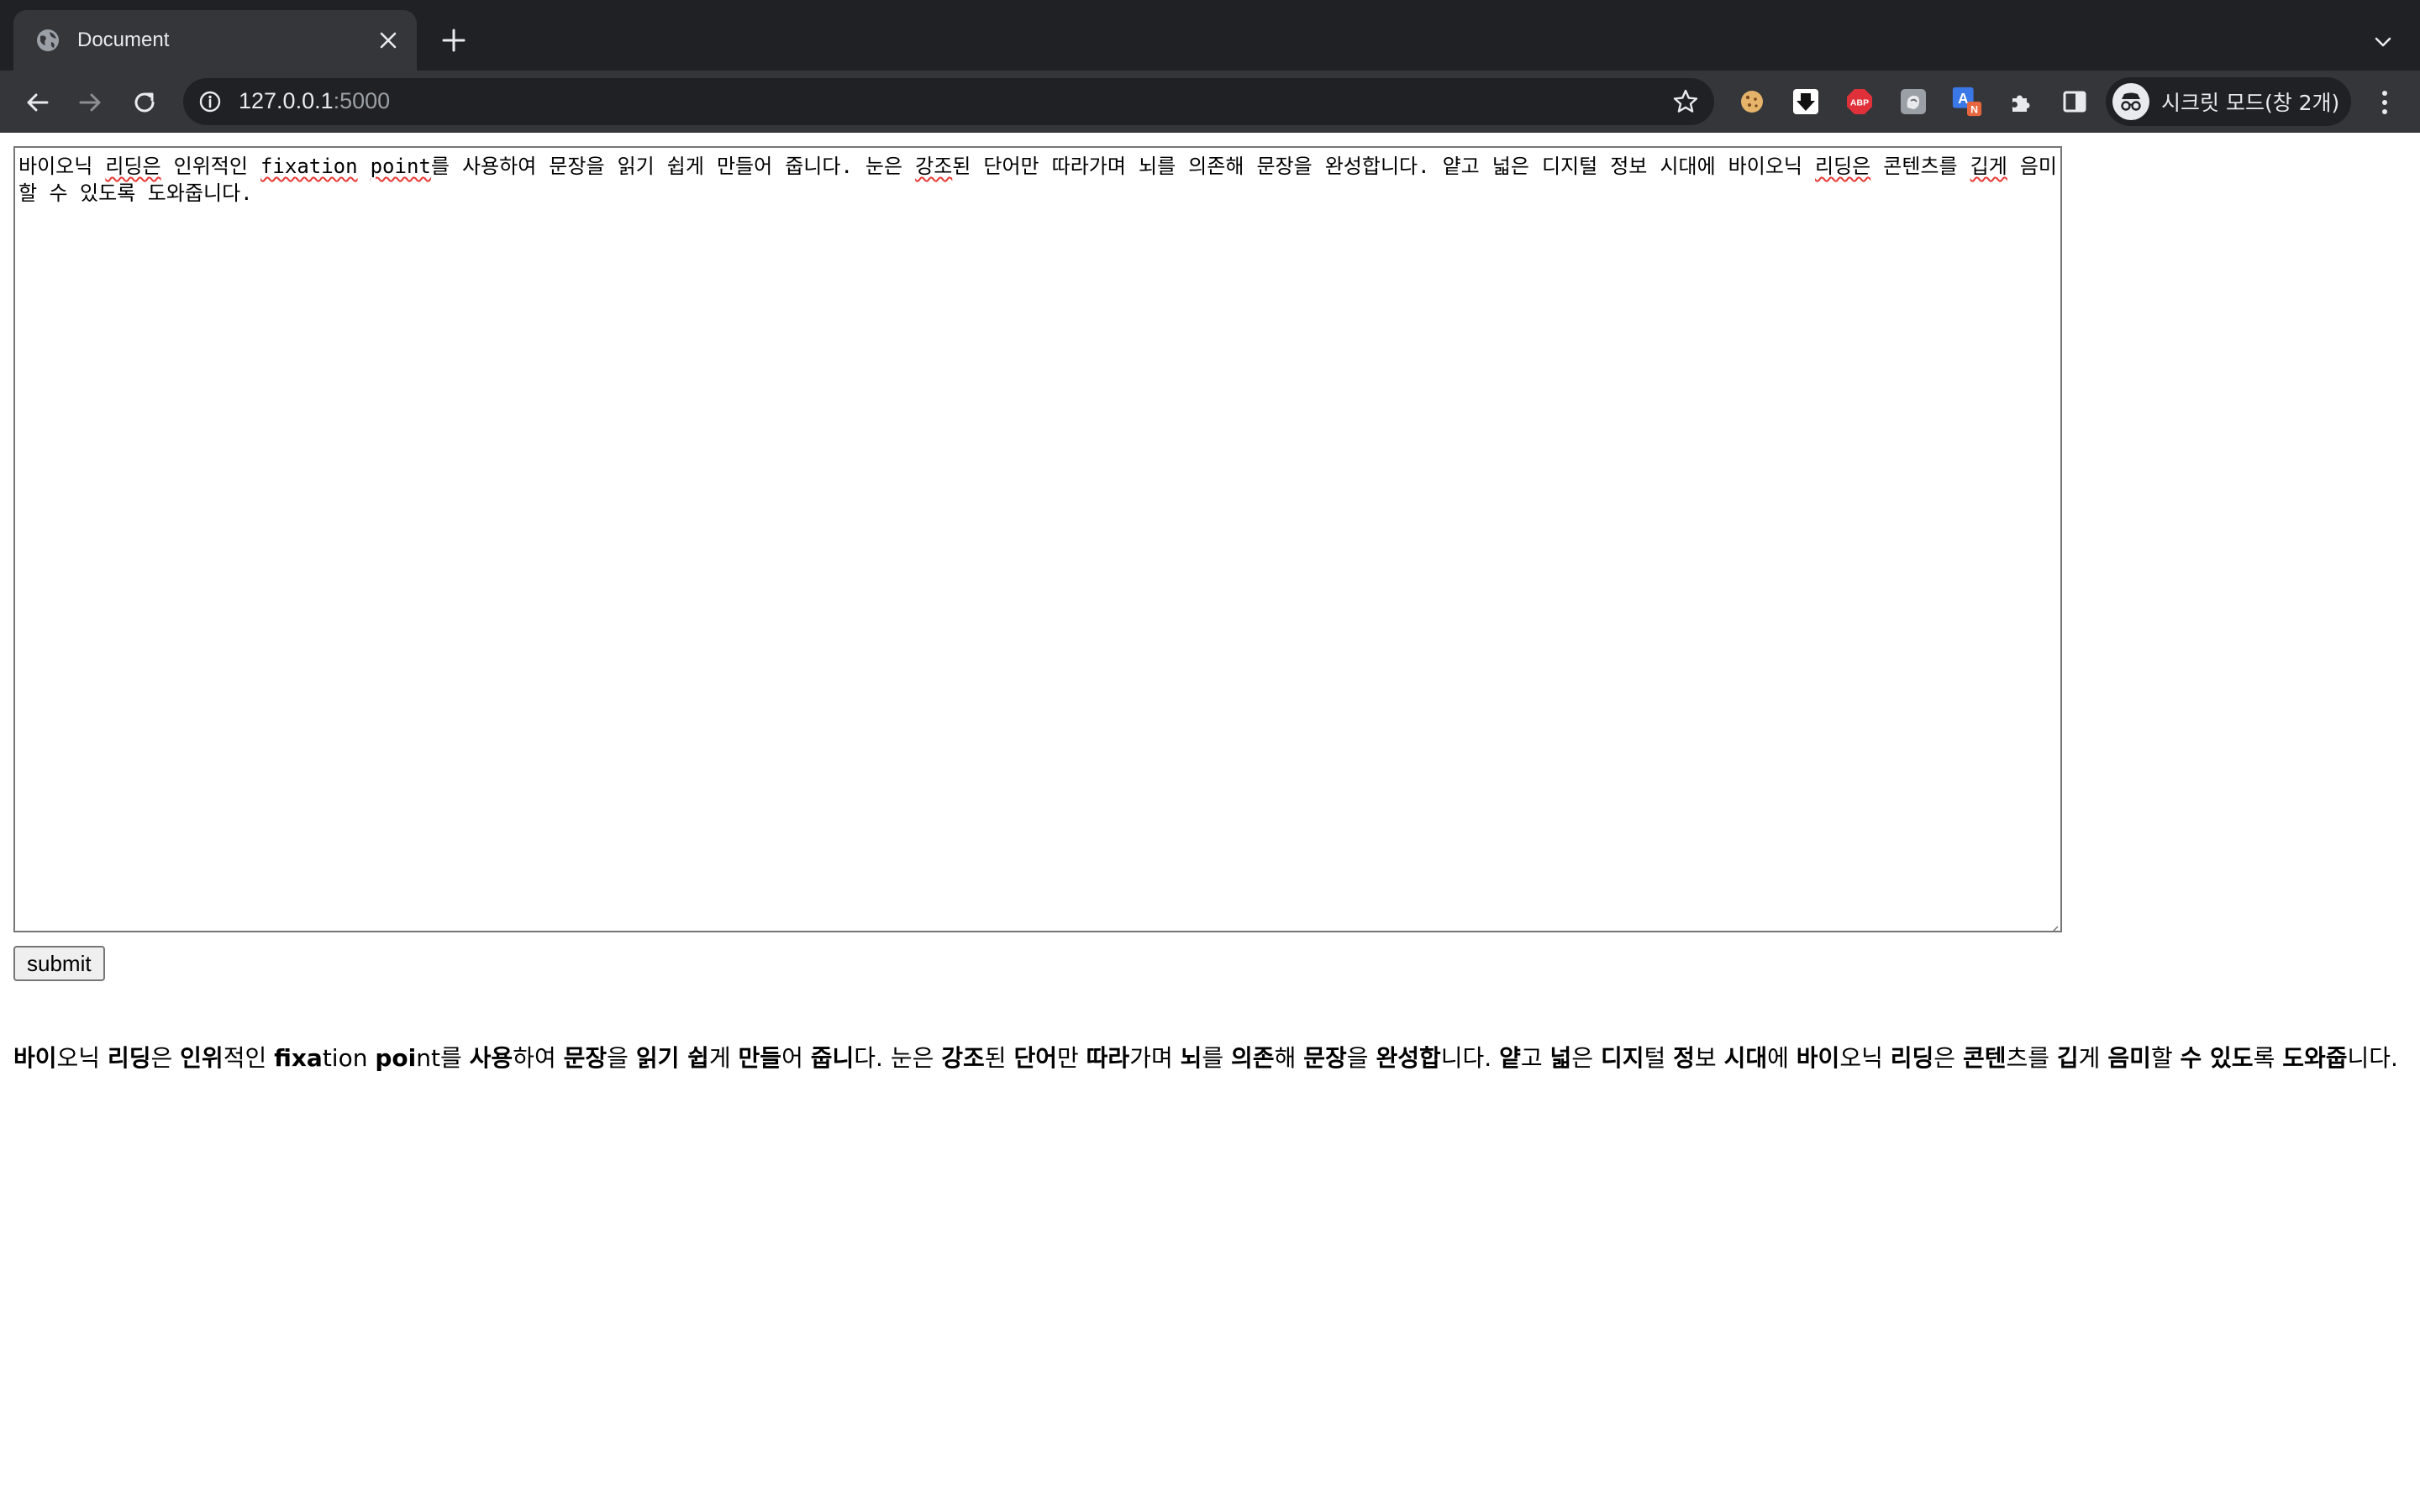  I want to click on resize-grip-icon, so click(2052, 923).